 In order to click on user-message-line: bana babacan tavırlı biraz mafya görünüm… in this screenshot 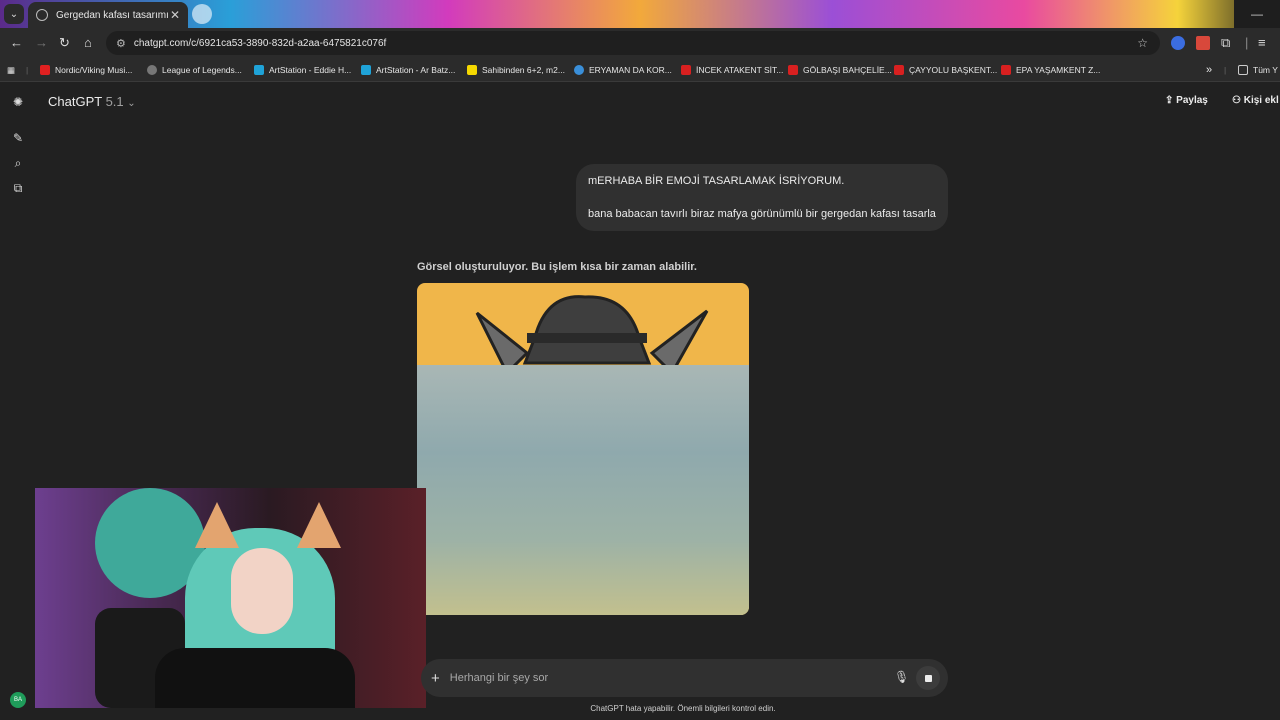, I will do `click(762, 214)`.